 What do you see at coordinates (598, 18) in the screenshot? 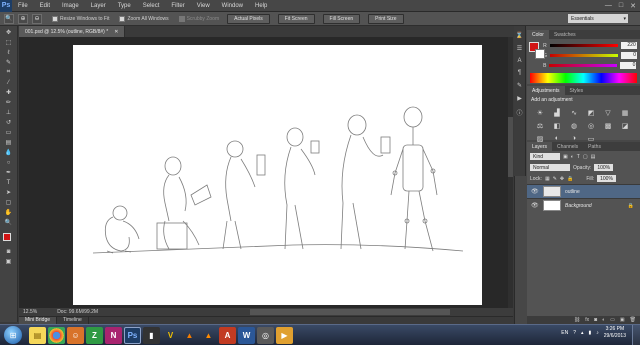
I see `workspace-select: Essentials ▾` at bounding box center [598, 18].